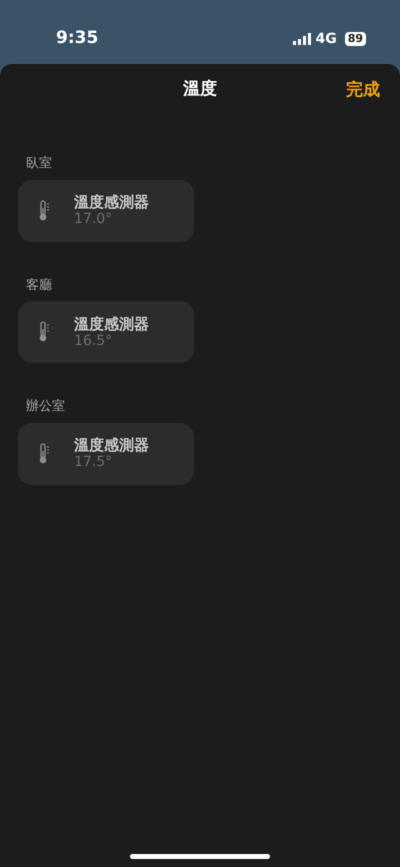 The width and height of the screenshot is (400, 867). What do you see at coordinates (355, 39) in the screenshot?
I see `battery-level: 89` at bounding box center [355, 39].